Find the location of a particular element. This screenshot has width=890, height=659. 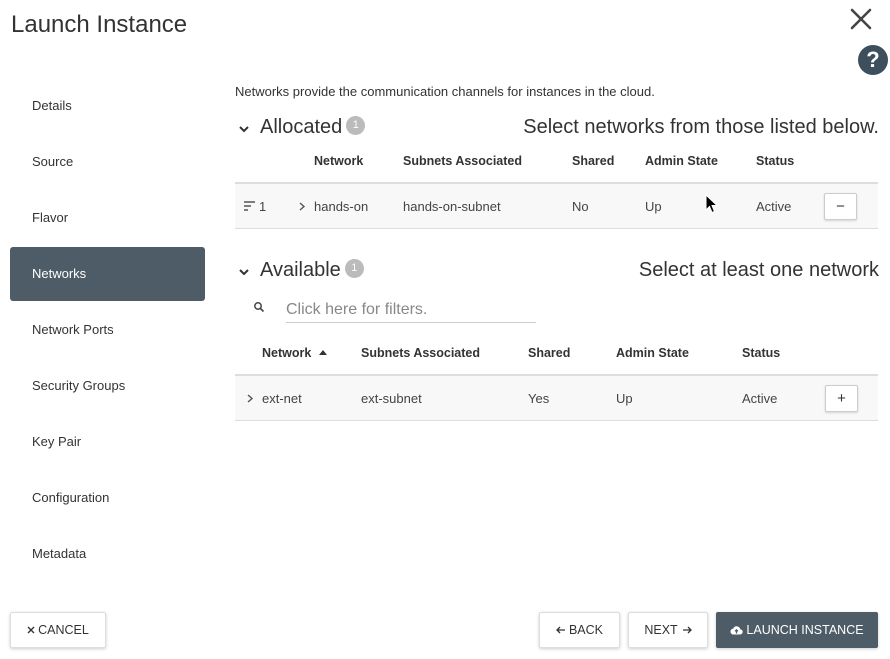

column-header-network-label: Network is located at coordinates (287, 353).